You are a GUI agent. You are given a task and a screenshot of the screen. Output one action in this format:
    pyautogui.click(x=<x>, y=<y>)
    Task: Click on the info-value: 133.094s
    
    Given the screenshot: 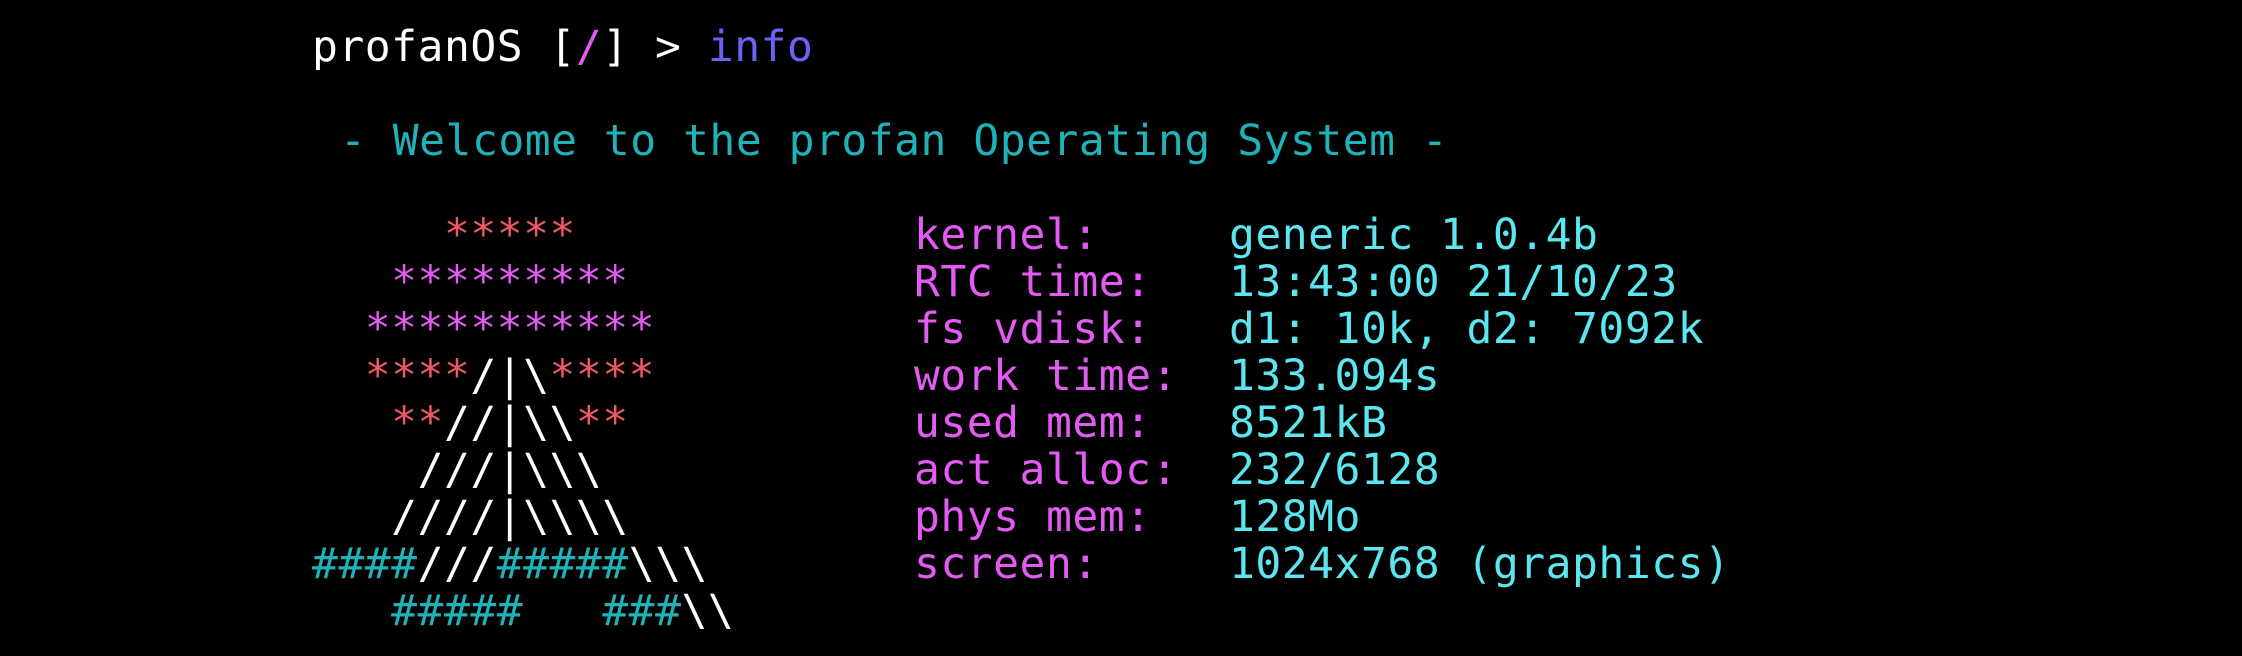 What is the action you would take?
    pyautogui.click(x=1335, y=376)
    